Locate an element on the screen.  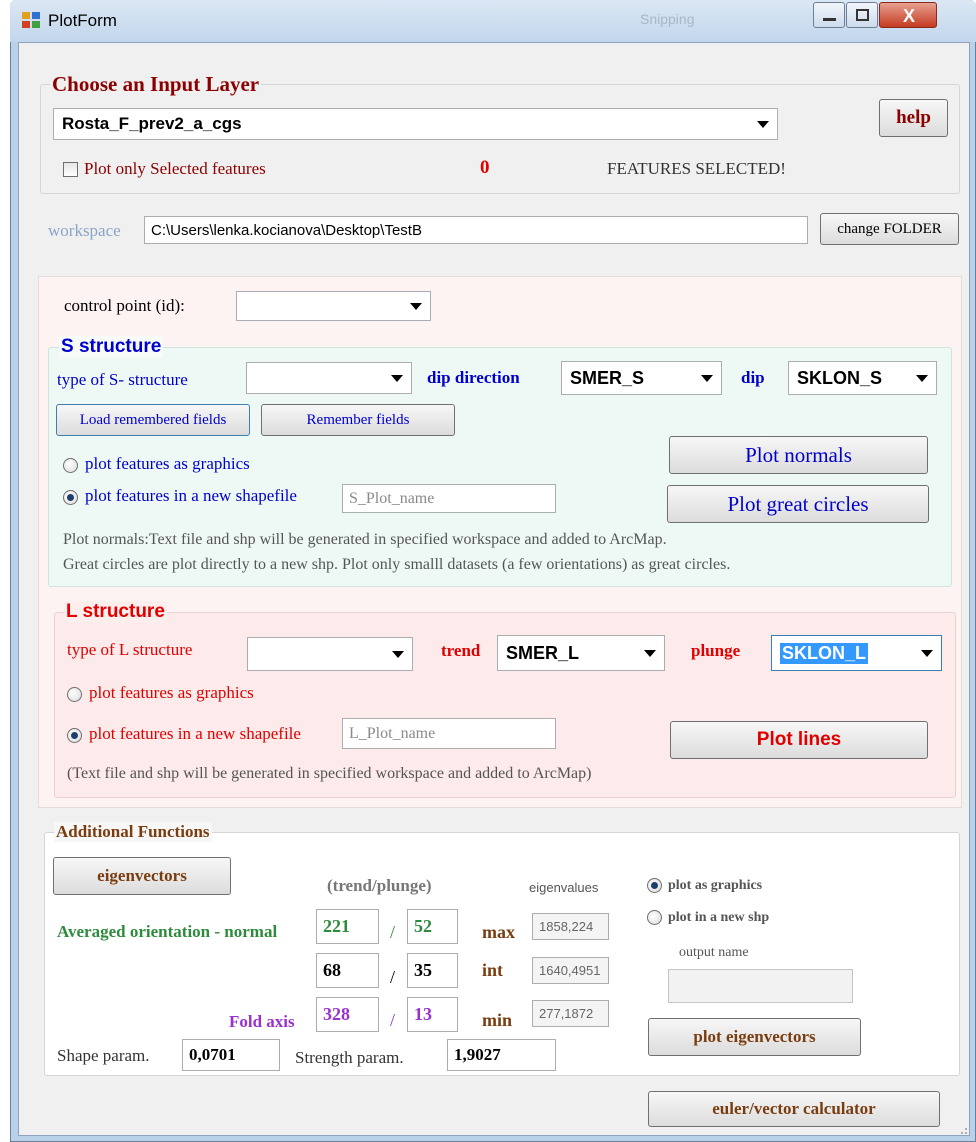
euler-vector-calculator-button: euler/vector calculator is located at coordinates (794, 1109).